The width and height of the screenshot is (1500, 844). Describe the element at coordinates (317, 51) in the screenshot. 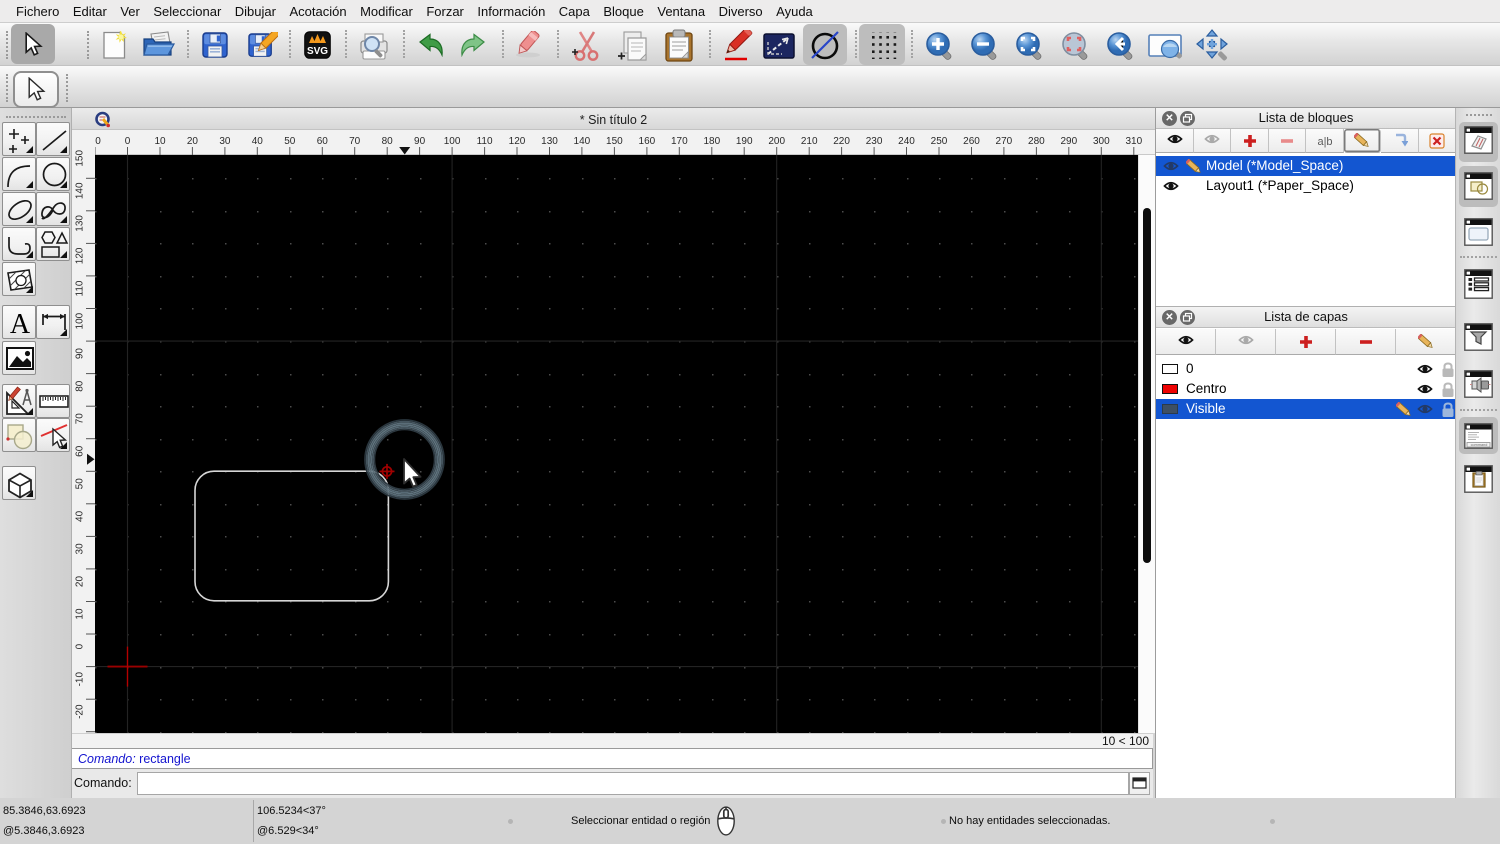

I see `svg-text: SVG` at that location.